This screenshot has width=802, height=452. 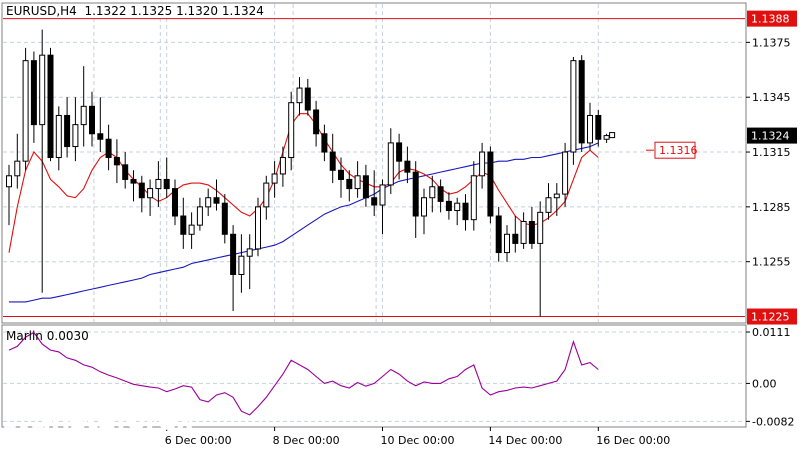 I want to click on oscillator-tick-label: -0.0082, so click(x=773, y=421).